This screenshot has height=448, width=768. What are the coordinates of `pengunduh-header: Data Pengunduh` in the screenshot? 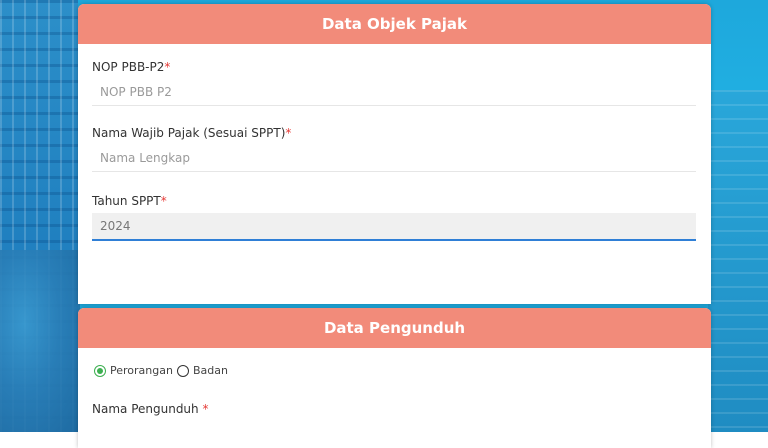 It's located at (394, 328).